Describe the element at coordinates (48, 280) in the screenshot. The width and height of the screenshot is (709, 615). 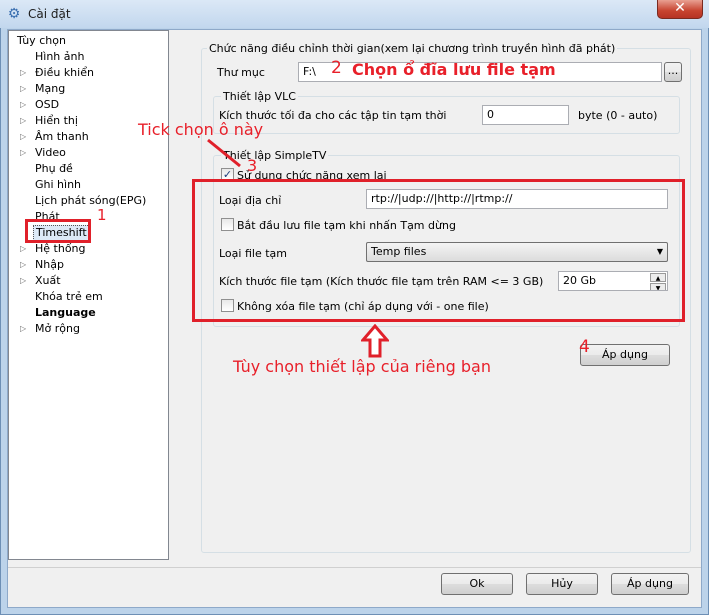
I see `tree-item-label: Xuất` at that location.